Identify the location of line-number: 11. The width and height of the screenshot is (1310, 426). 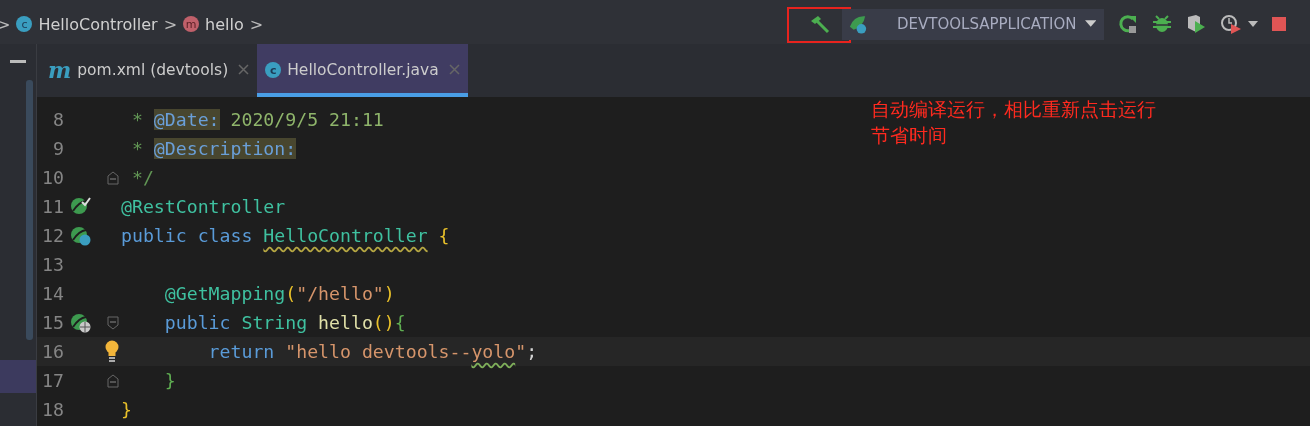
(52, 206).